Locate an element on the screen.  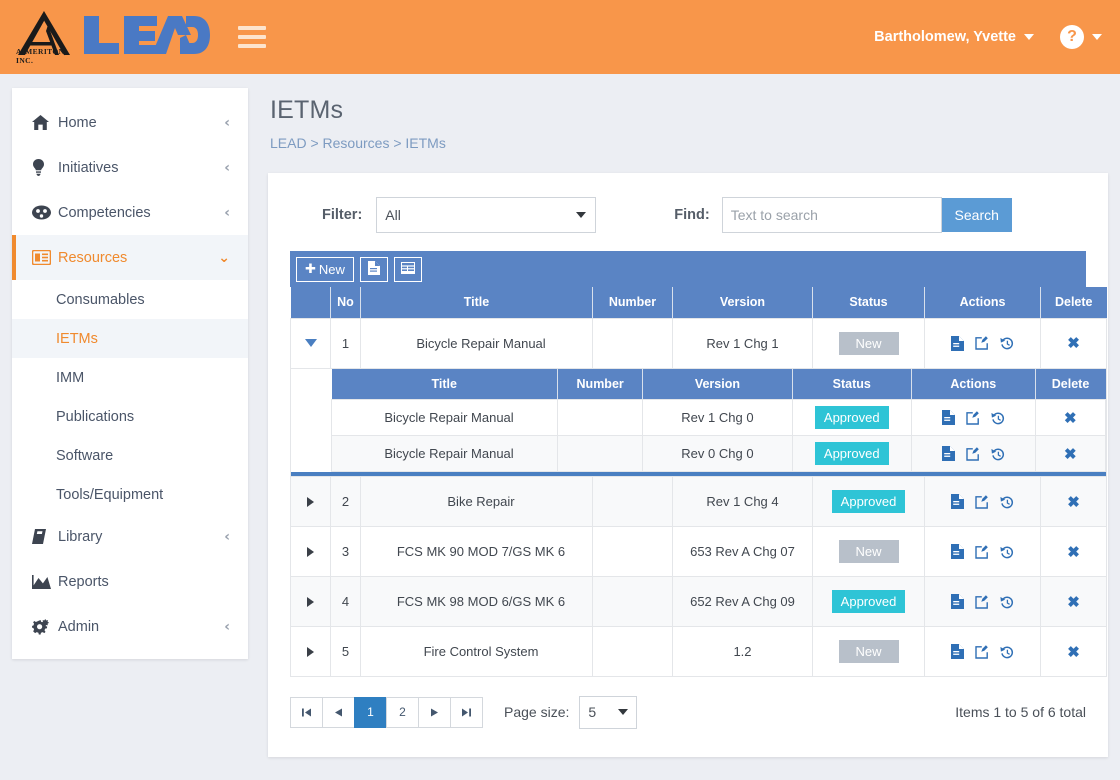
next-page-button is located at coordinates (434, 712).